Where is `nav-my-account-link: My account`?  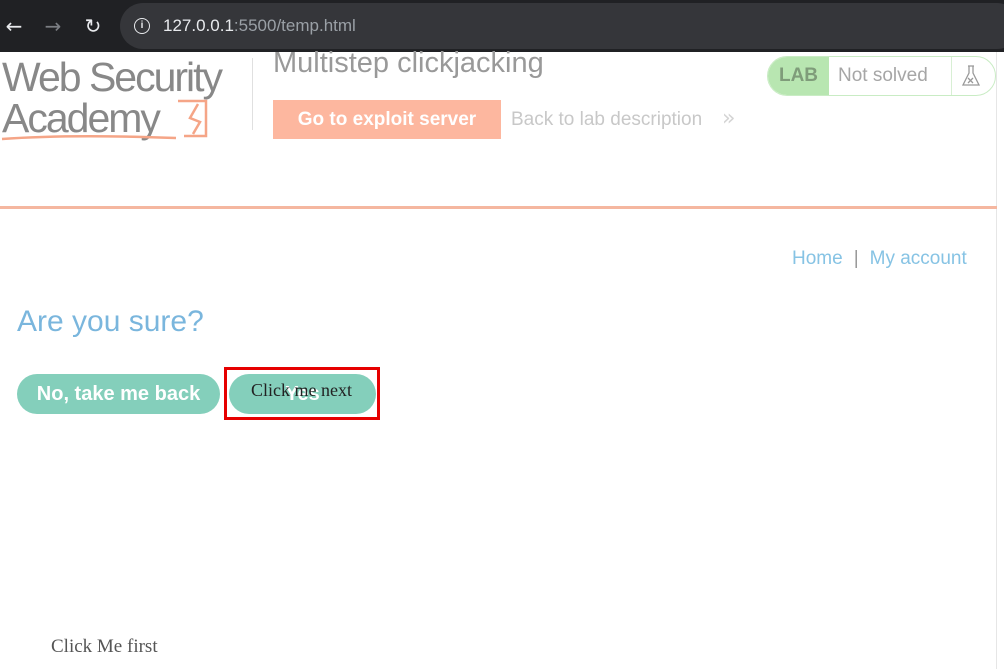 nav-my-account-link: My account is located at coordinates (918, 258).